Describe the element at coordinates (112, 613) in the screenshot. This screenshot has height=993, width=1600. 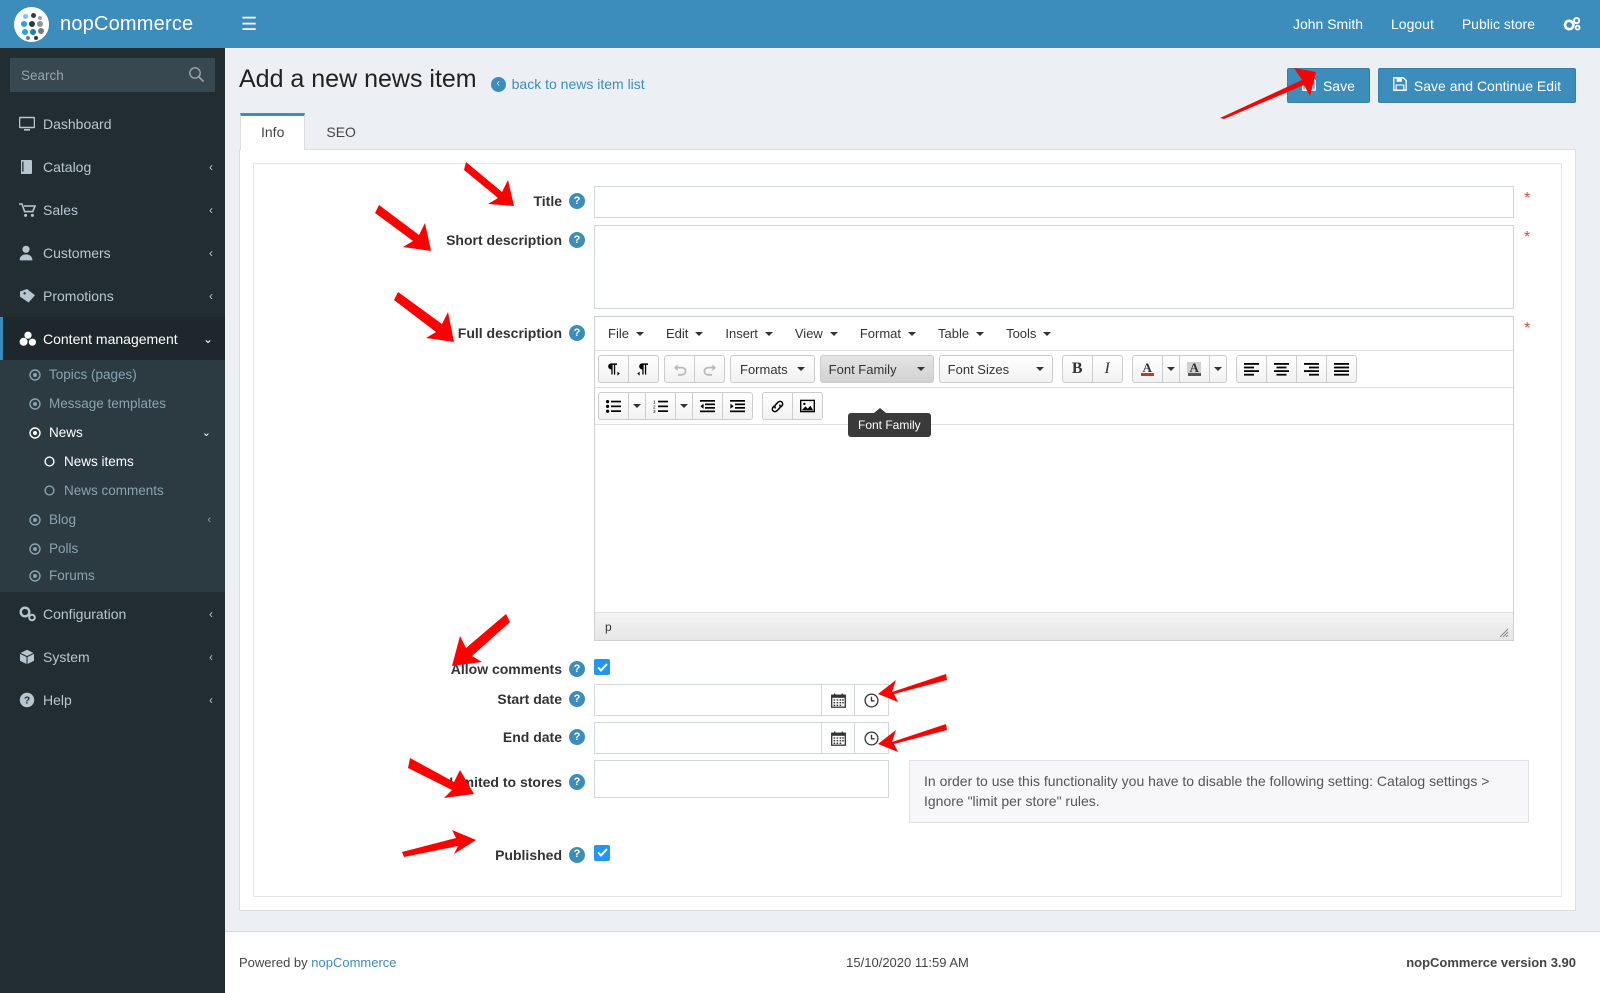
I see `sidebar-item-configuration: Configuration ‹` at that location.